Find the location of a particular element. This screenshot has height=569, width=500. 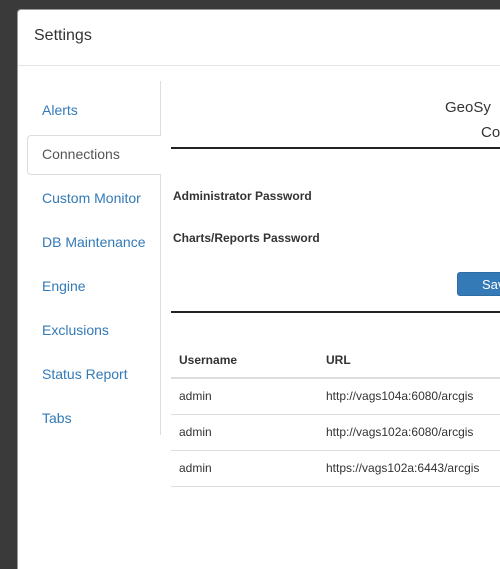

tab-status-report: Status Report is located at coordinates (94, 375).